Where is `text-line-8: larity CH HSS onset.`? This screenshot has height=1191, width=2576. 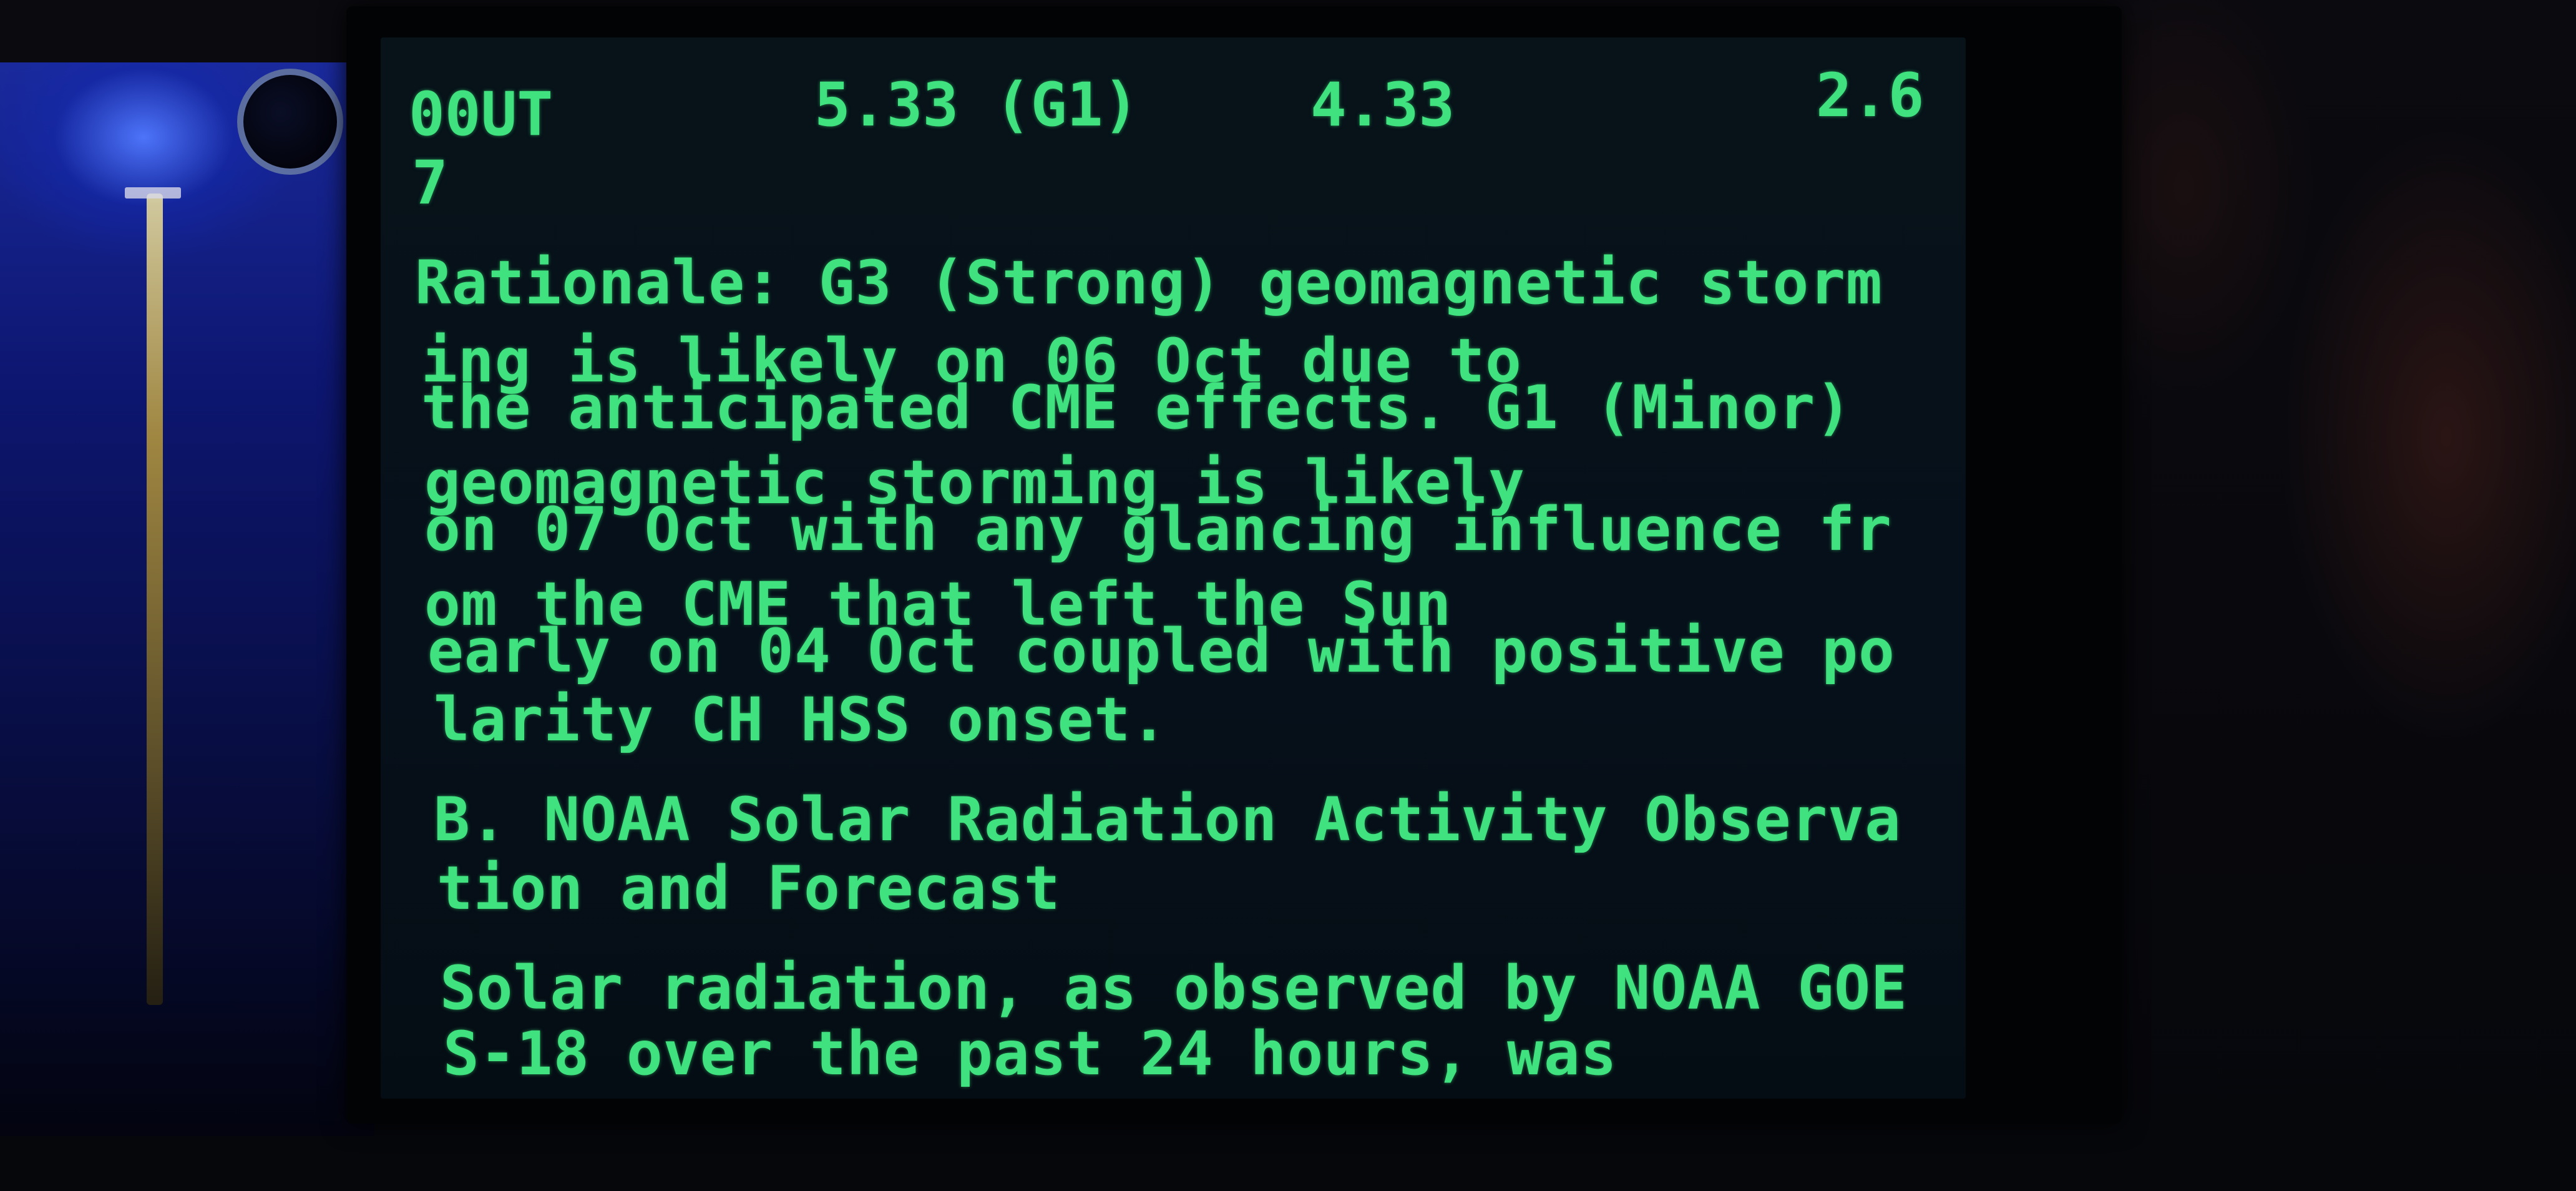
text-line-8: larity CH HSS onset. is located at coordinates (801, 720).